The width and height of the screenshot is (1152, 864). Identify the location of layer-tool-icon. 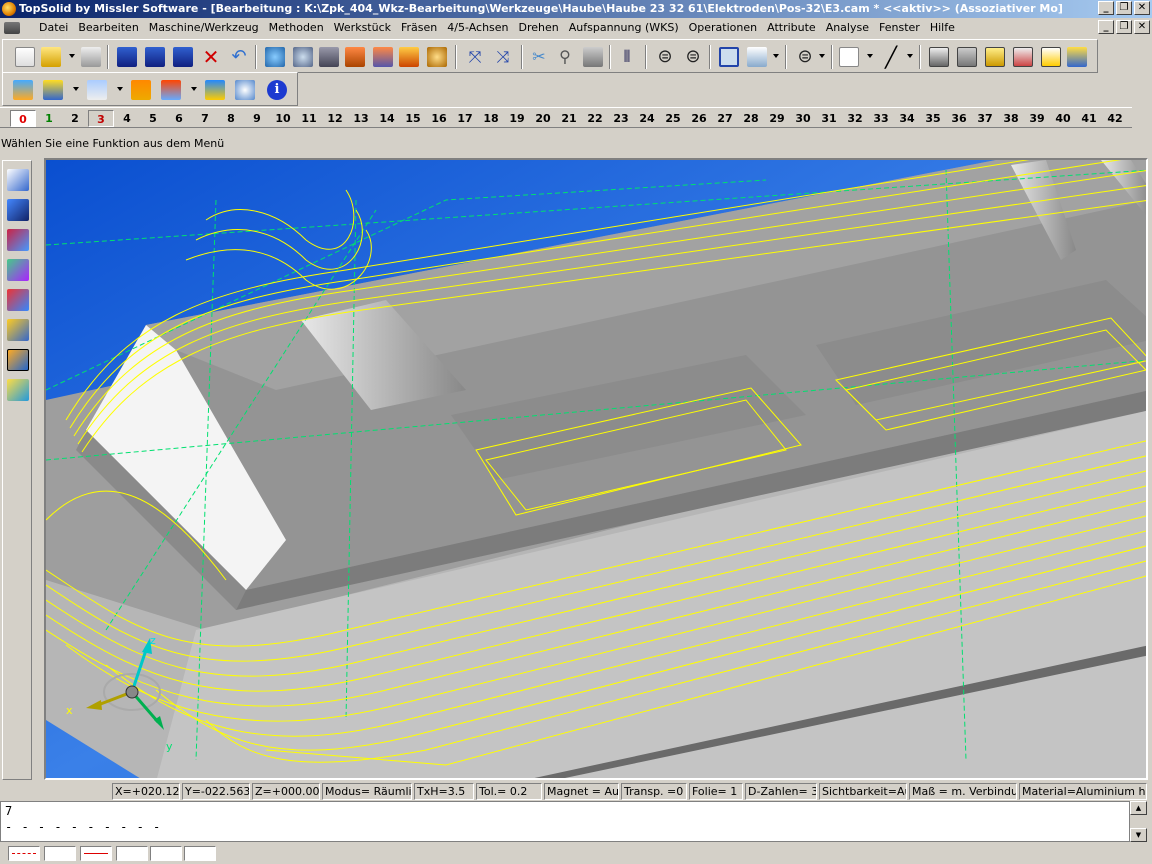
(97, 90).